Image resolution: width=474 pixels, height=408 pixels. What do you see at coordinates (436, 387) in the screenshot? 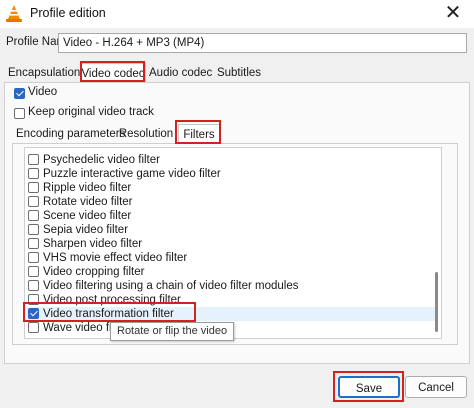
I see `cancel-button: Cancel` at bounding box center [436, 387].